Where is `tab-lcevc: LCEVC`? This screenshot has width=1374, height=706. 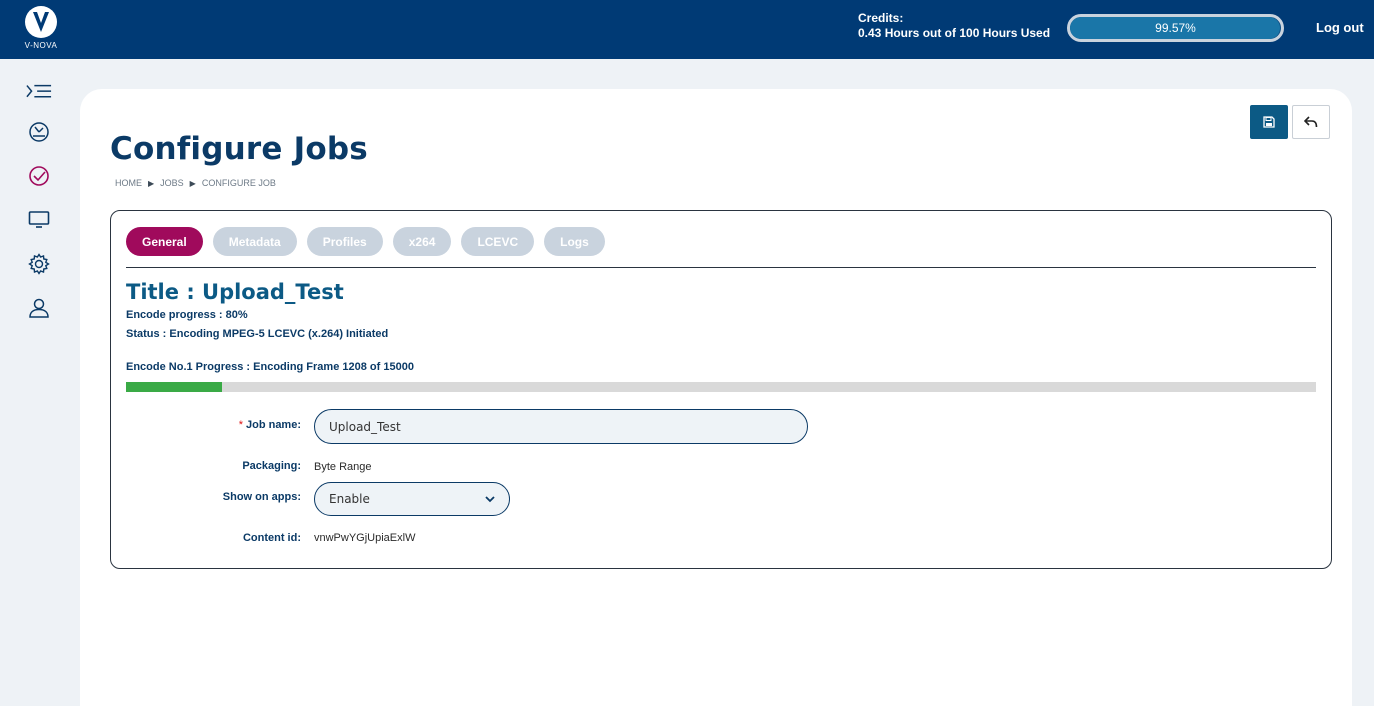
tab-lcevc: LCEVC is located at coordinates (498, 241).